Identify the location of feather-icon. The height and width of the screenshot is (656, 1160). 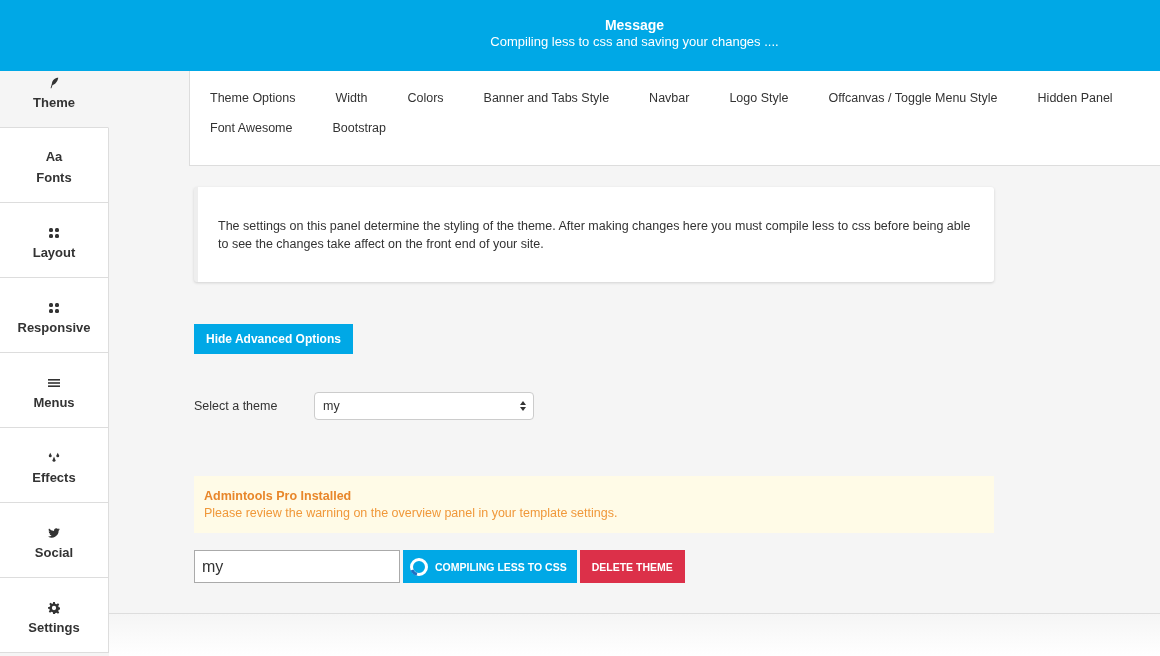
(54, 83).